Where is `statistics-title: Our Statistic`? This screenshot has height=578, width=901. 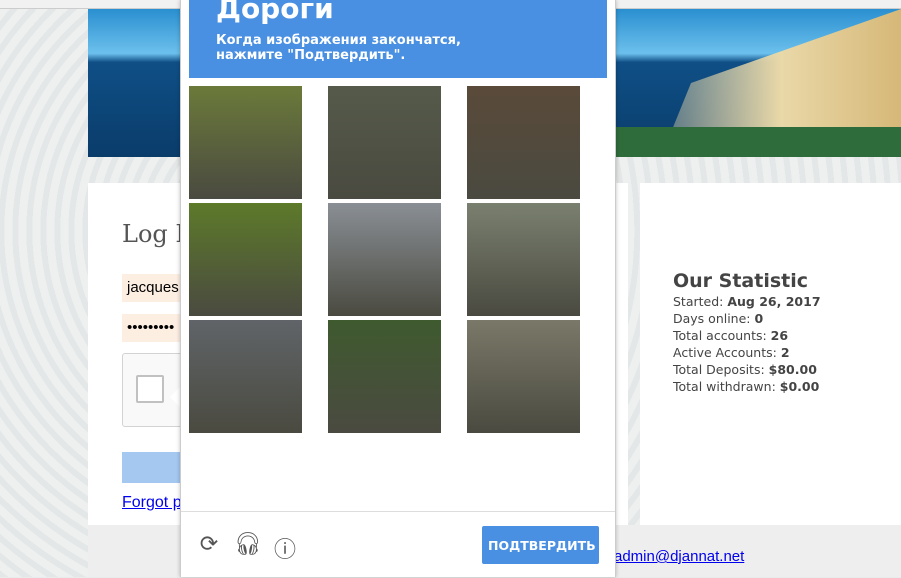
statistics-title: Our Statistic is located at coordinates (741, 281).